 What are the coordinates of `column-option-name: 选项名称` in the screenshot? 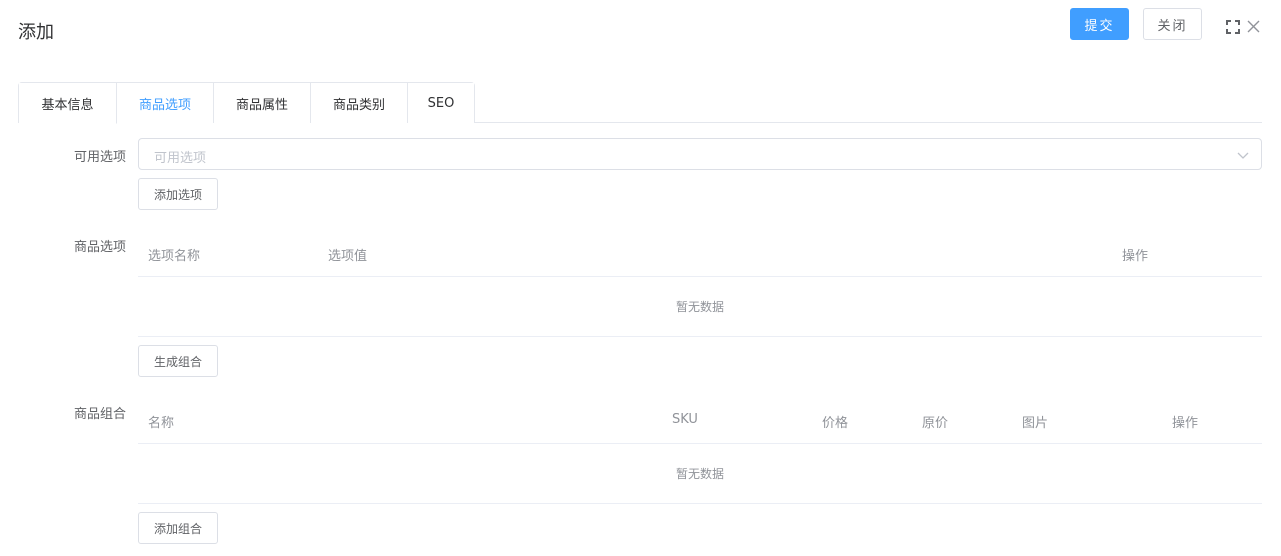 It's located at (174, 256).